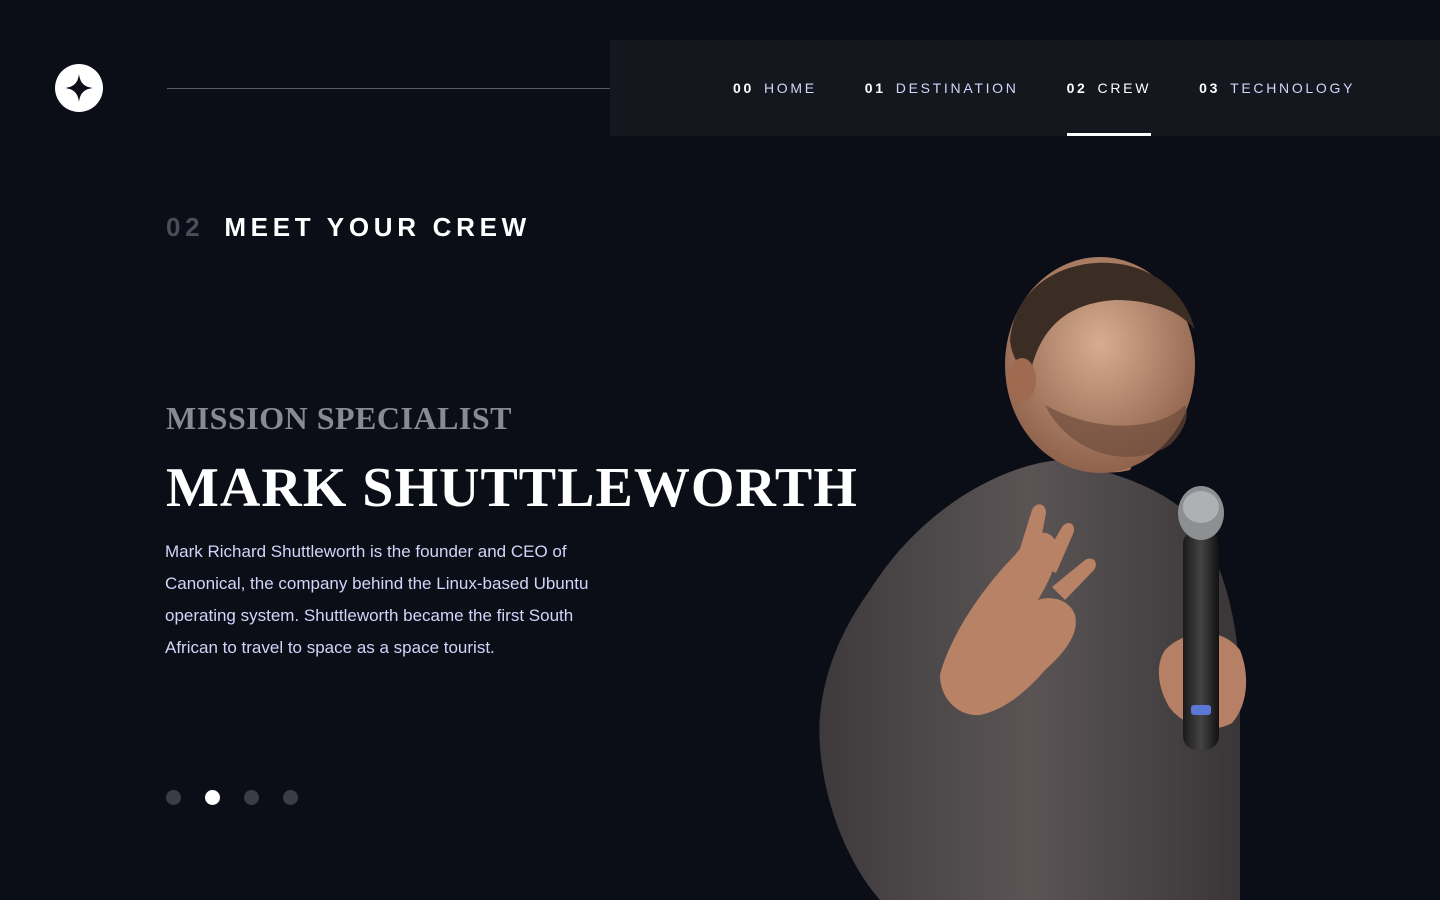 The height and width of the screenshot is (900, 1440). I want to click on nav-item-number: 00, so click(743, 88).